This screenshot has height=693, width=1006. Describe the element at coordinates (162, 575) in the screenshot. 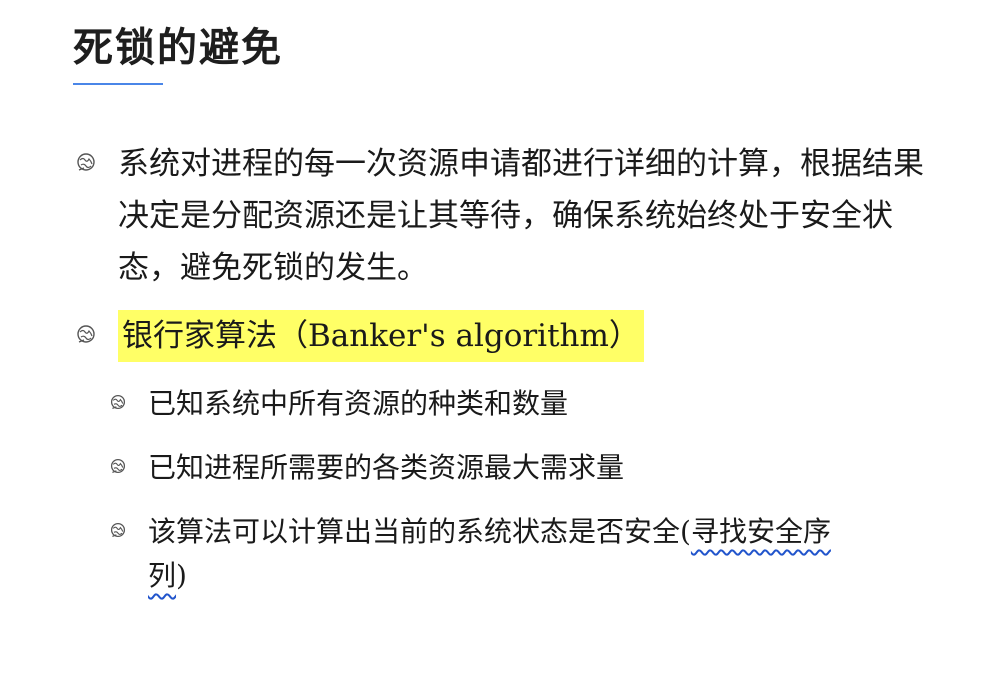

I see `spellcheck-squiggle: 列` at that location.